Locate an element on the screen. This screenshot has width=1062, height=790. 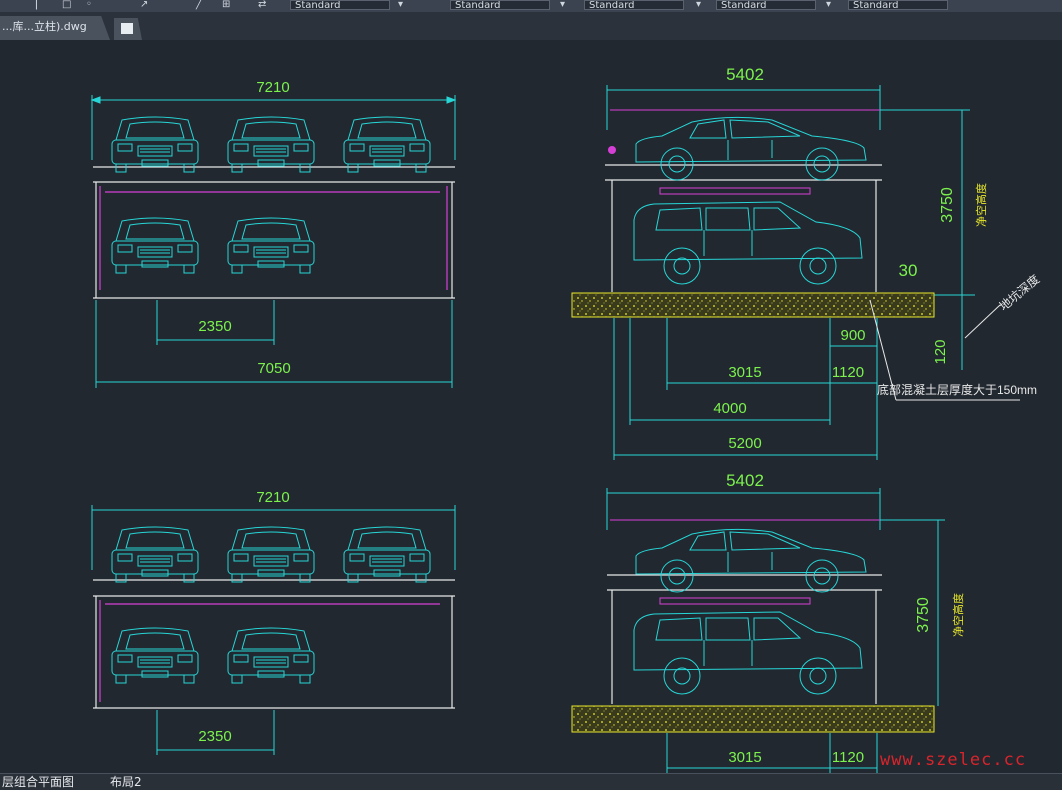
document-tab: ...库...立柱).dwg is located at coordinates (55, 28).